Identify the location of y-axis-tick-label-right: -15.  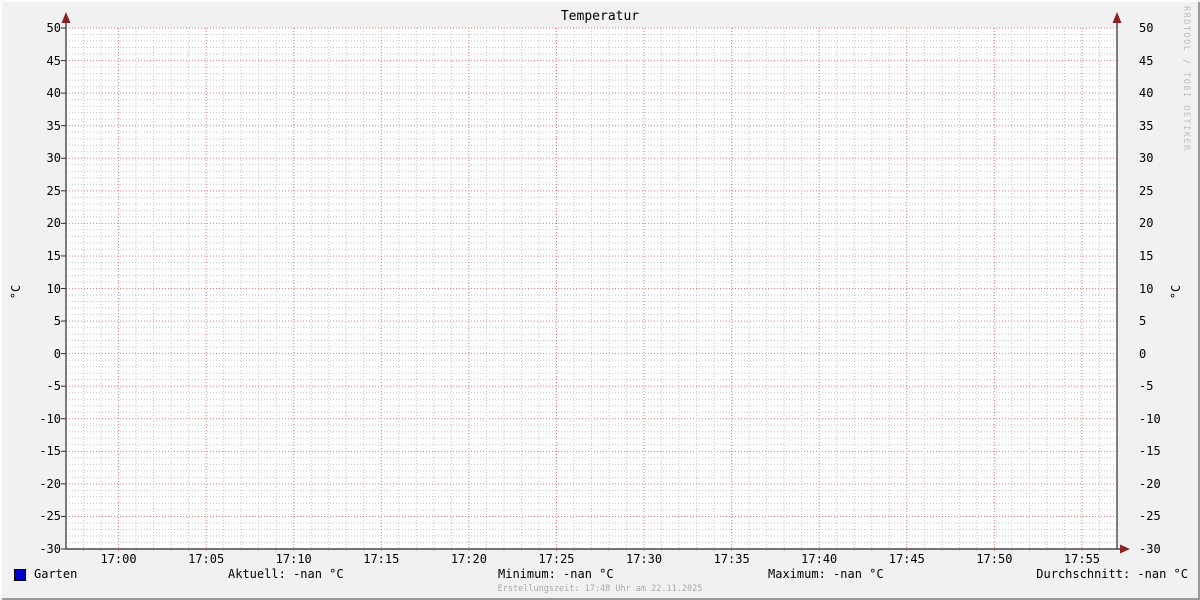
(1150, 451).